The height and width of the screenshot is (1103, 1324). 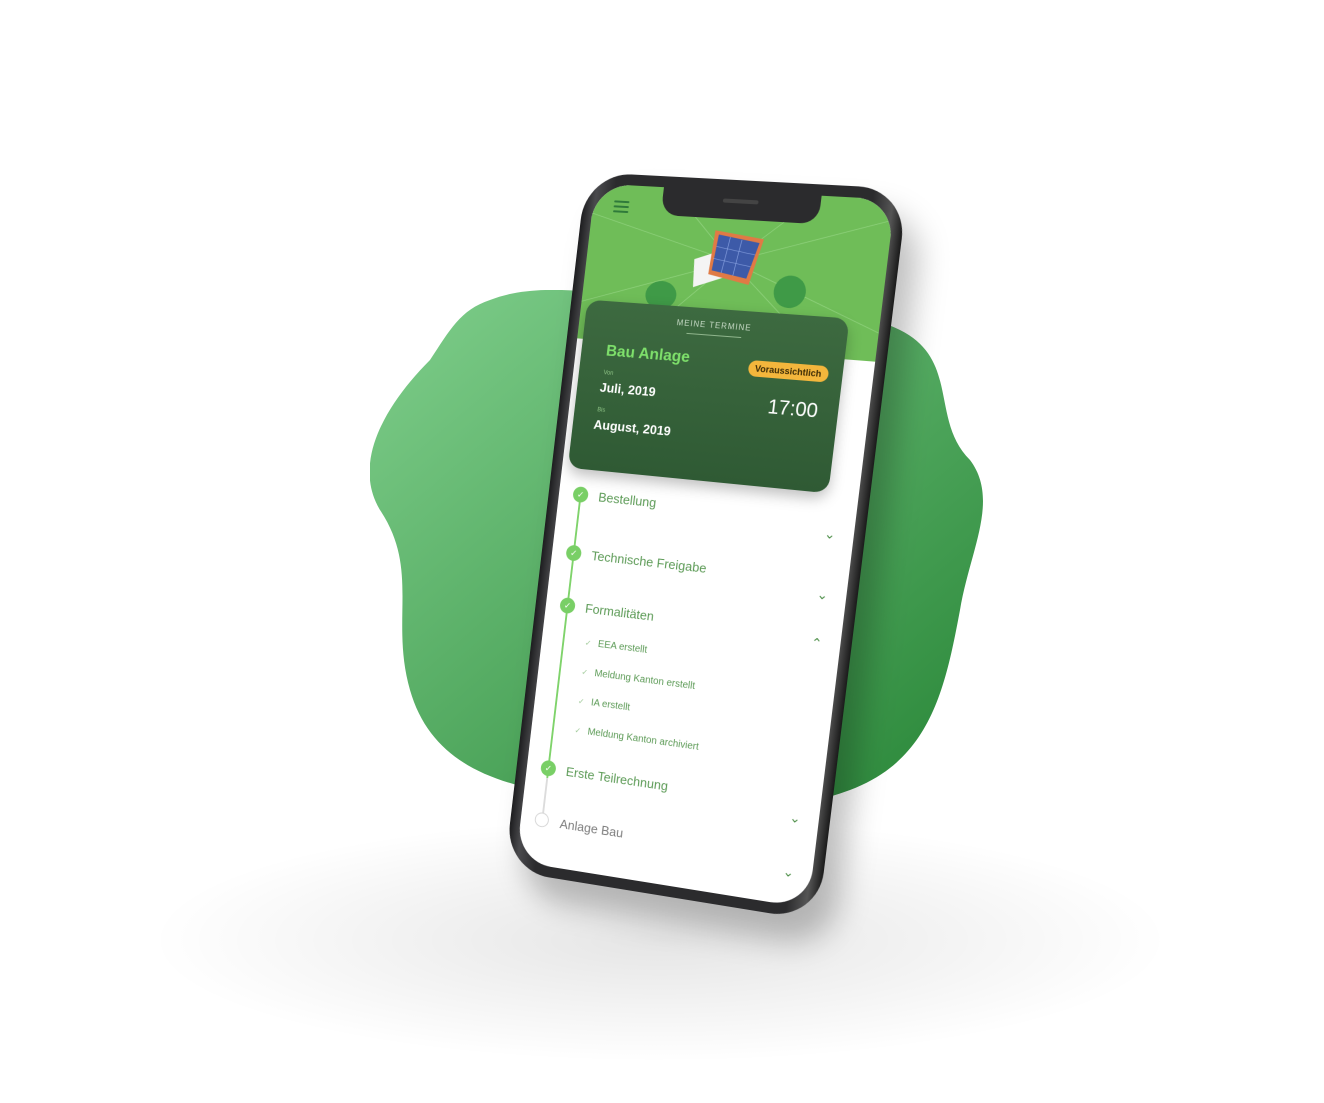 I want to click on timeline-step: ✓ Bestellung ⌄, so click(x=707, y=513).